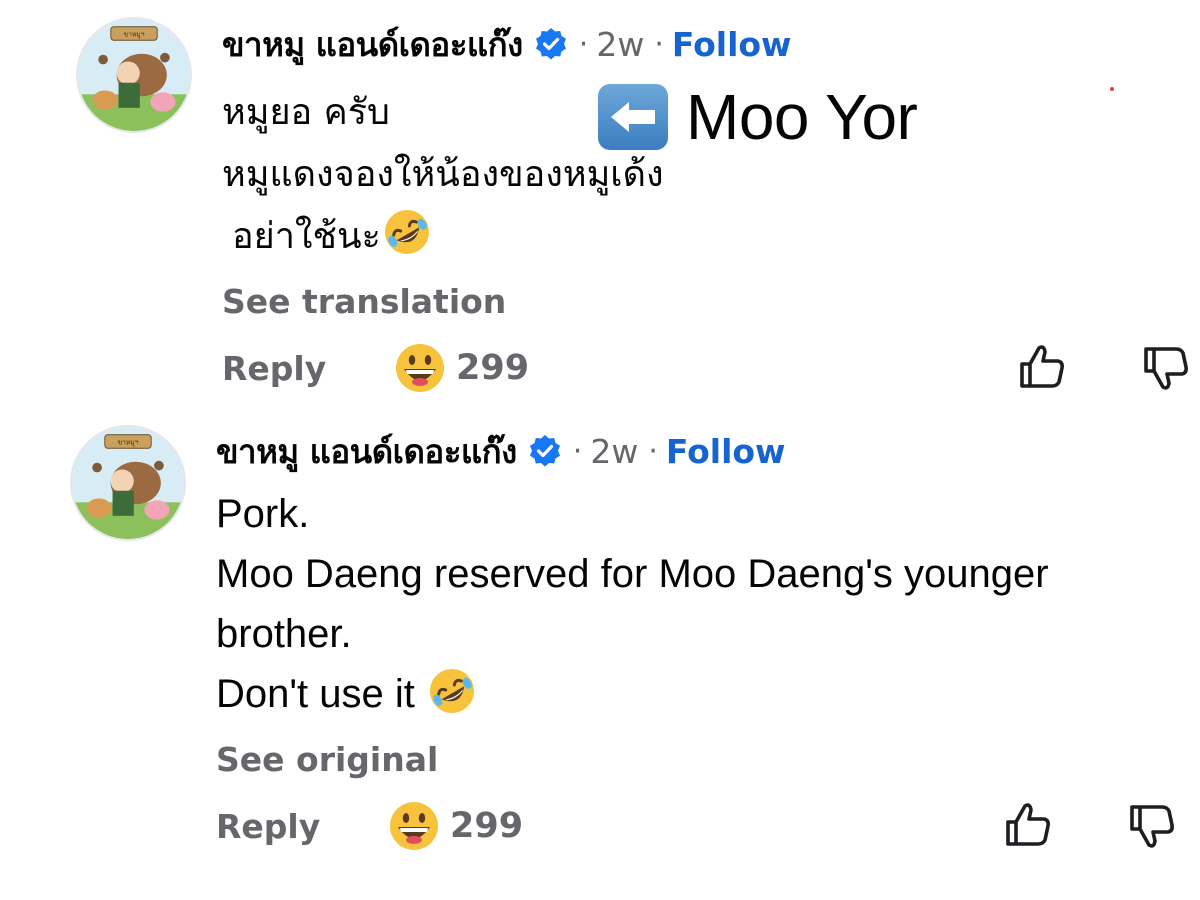 The width and height of the screenshot is (1200, 900). Describe the element at coordinates (1112, 89) in the screenshot. I see `red-dot-mark` at that location.